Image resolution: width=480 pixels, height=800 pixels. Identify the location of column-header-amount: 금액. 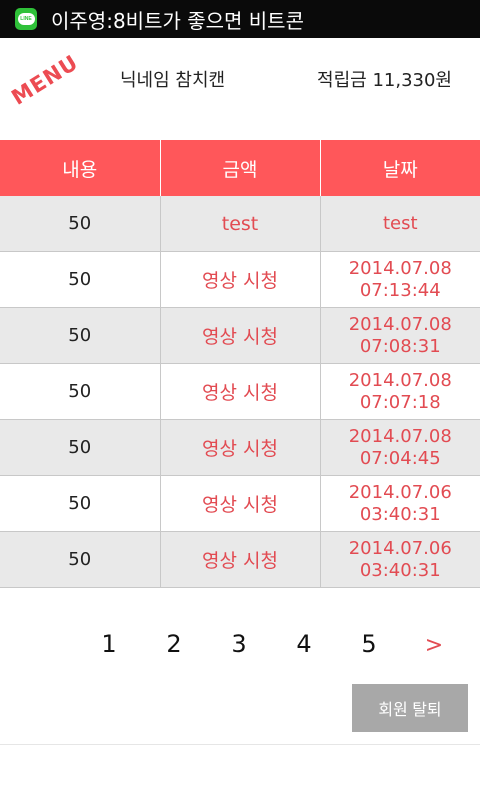
(240, 168).